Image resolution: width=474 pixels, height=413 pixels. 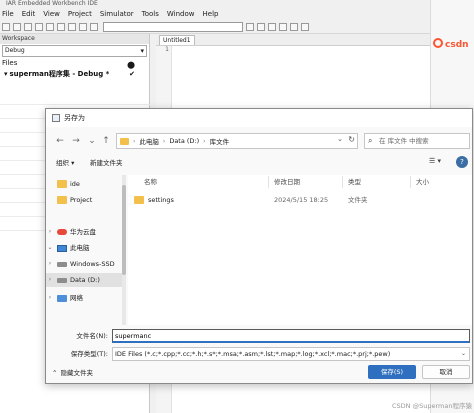 I want to click on menu-project: Project, so click(x=80, y=14).